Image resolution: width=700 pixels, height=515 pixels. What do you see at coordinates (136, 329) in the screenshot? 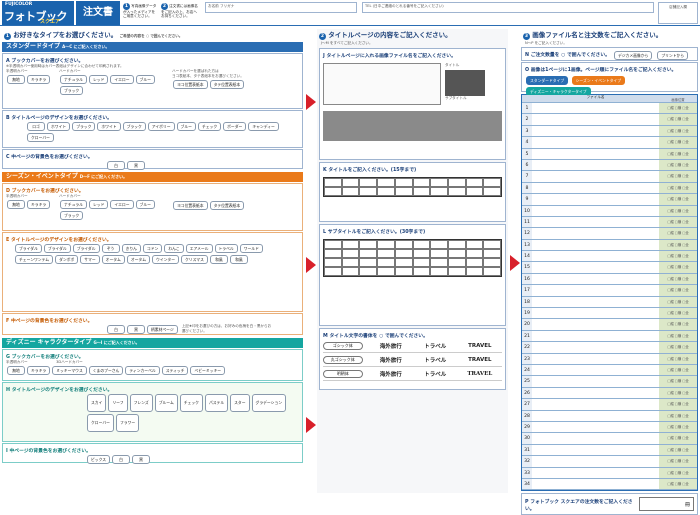
I see `season-bg-option: 黒` at bounding box center [136, 329].